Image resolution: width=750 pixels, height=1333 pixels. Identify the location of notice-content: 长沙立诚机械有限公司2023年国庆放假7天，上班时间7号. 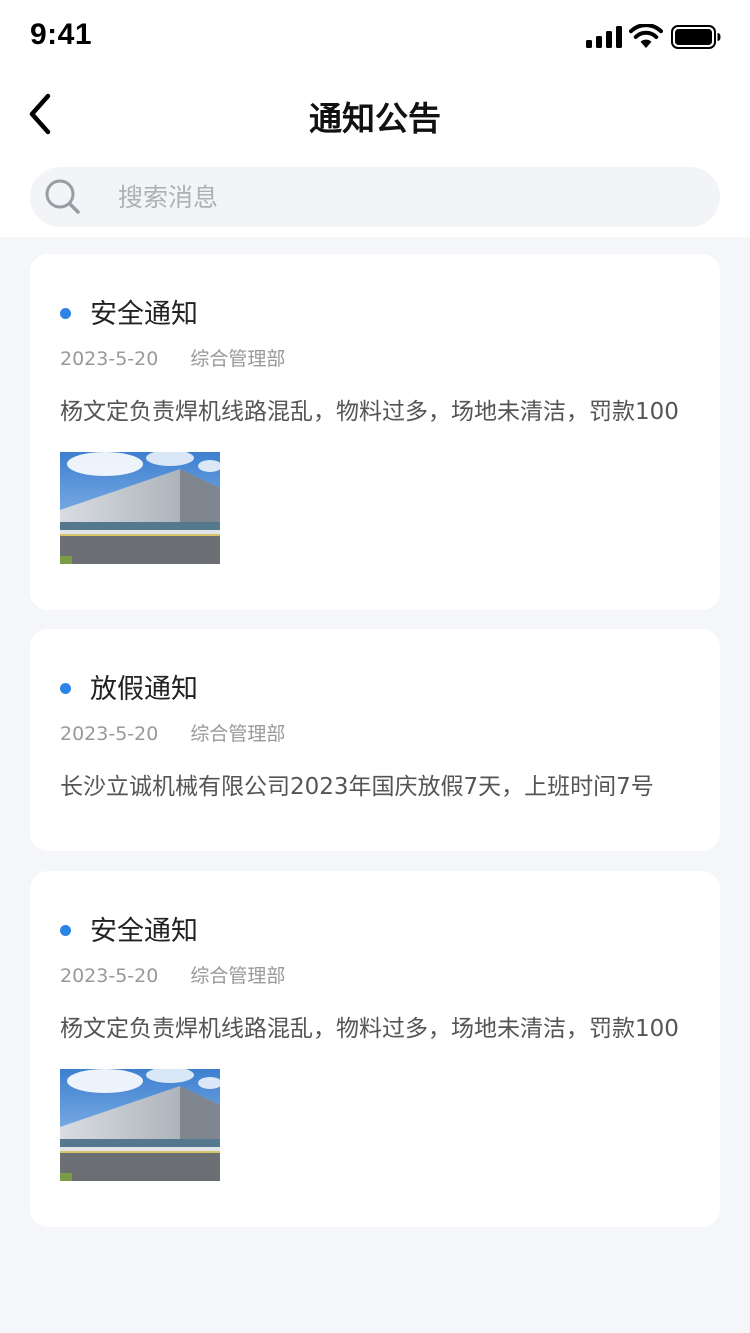
(357, 787).